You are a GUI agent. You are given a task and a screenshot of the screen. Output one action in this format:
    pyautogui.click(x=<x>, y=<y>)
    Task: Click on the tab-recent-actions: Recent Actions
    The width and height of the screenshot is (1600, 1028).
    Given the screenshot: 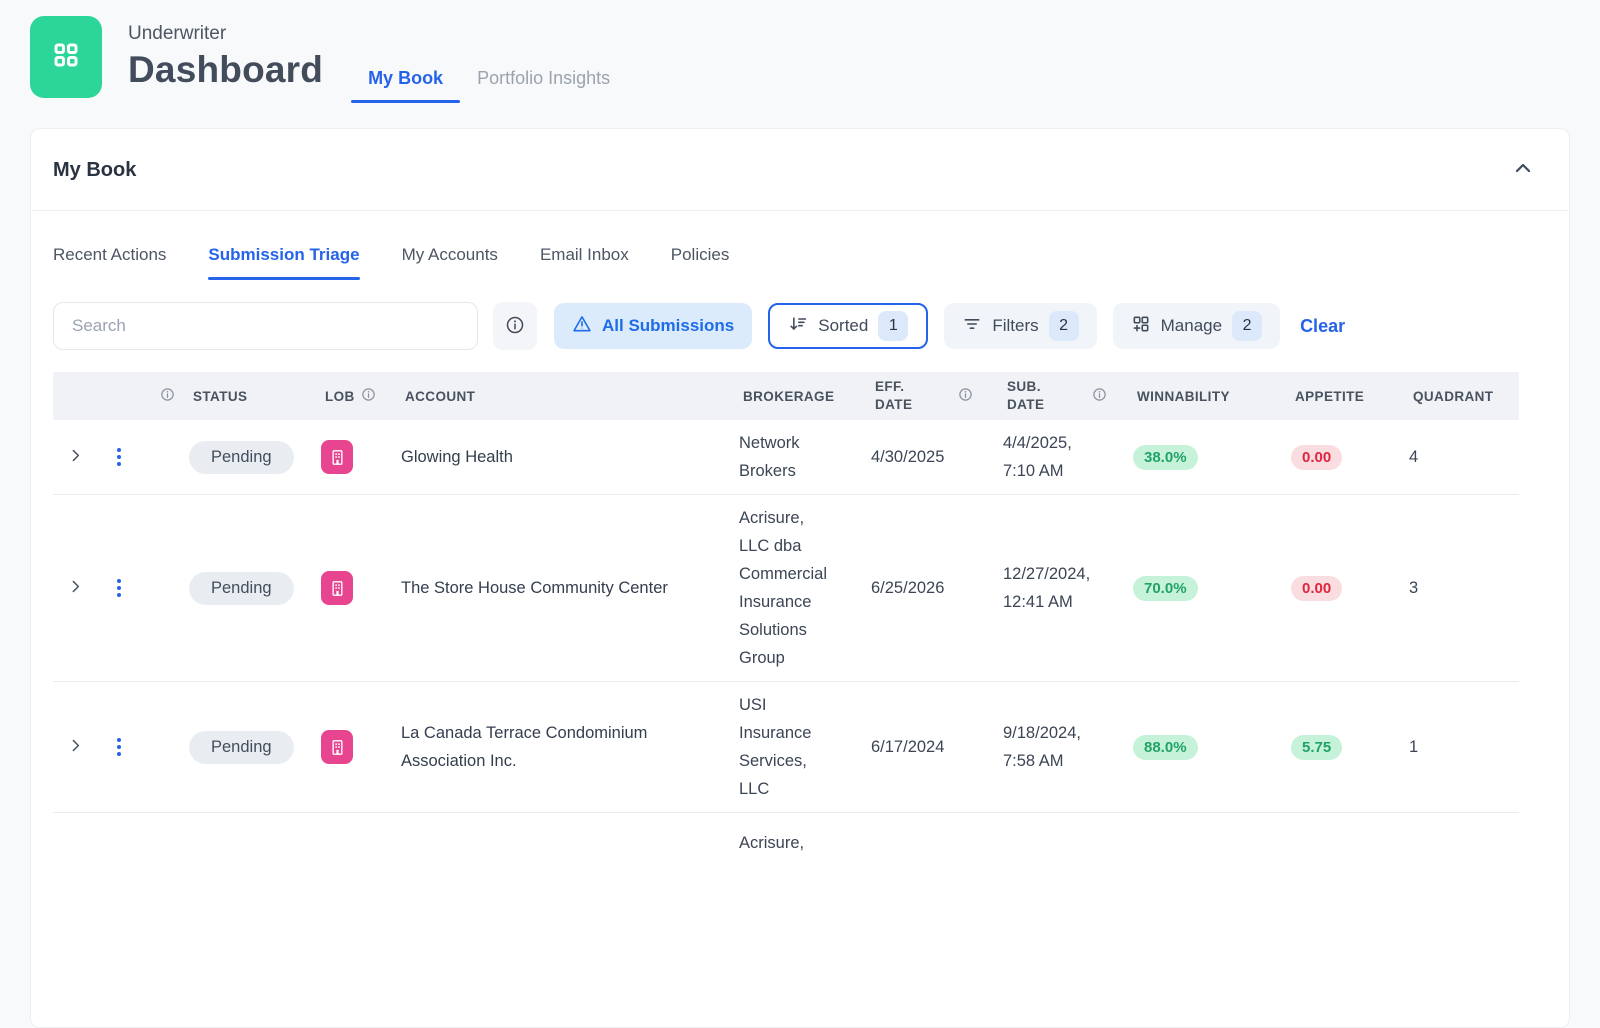 What is the action you would take?
    pyautogui.click(x=109, y=262)
    